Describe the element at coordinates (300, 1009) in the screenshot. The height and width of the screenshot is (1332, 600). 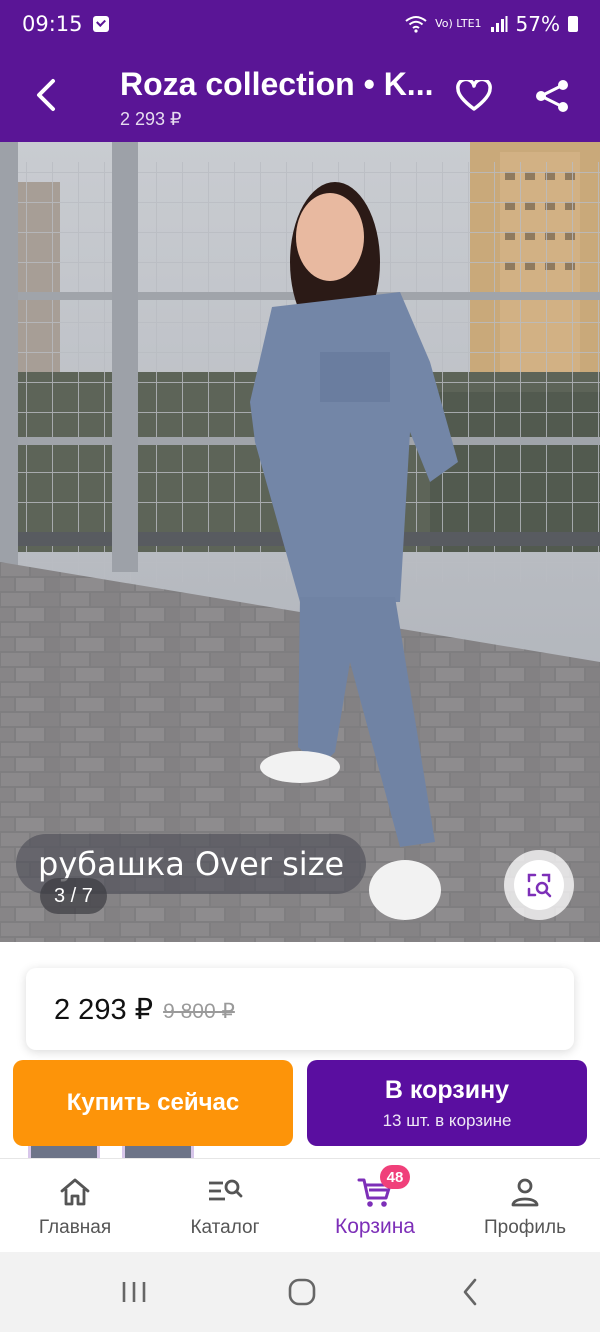
I see `price-card: 2 293 ₽ 9 800 ₽` at that location.